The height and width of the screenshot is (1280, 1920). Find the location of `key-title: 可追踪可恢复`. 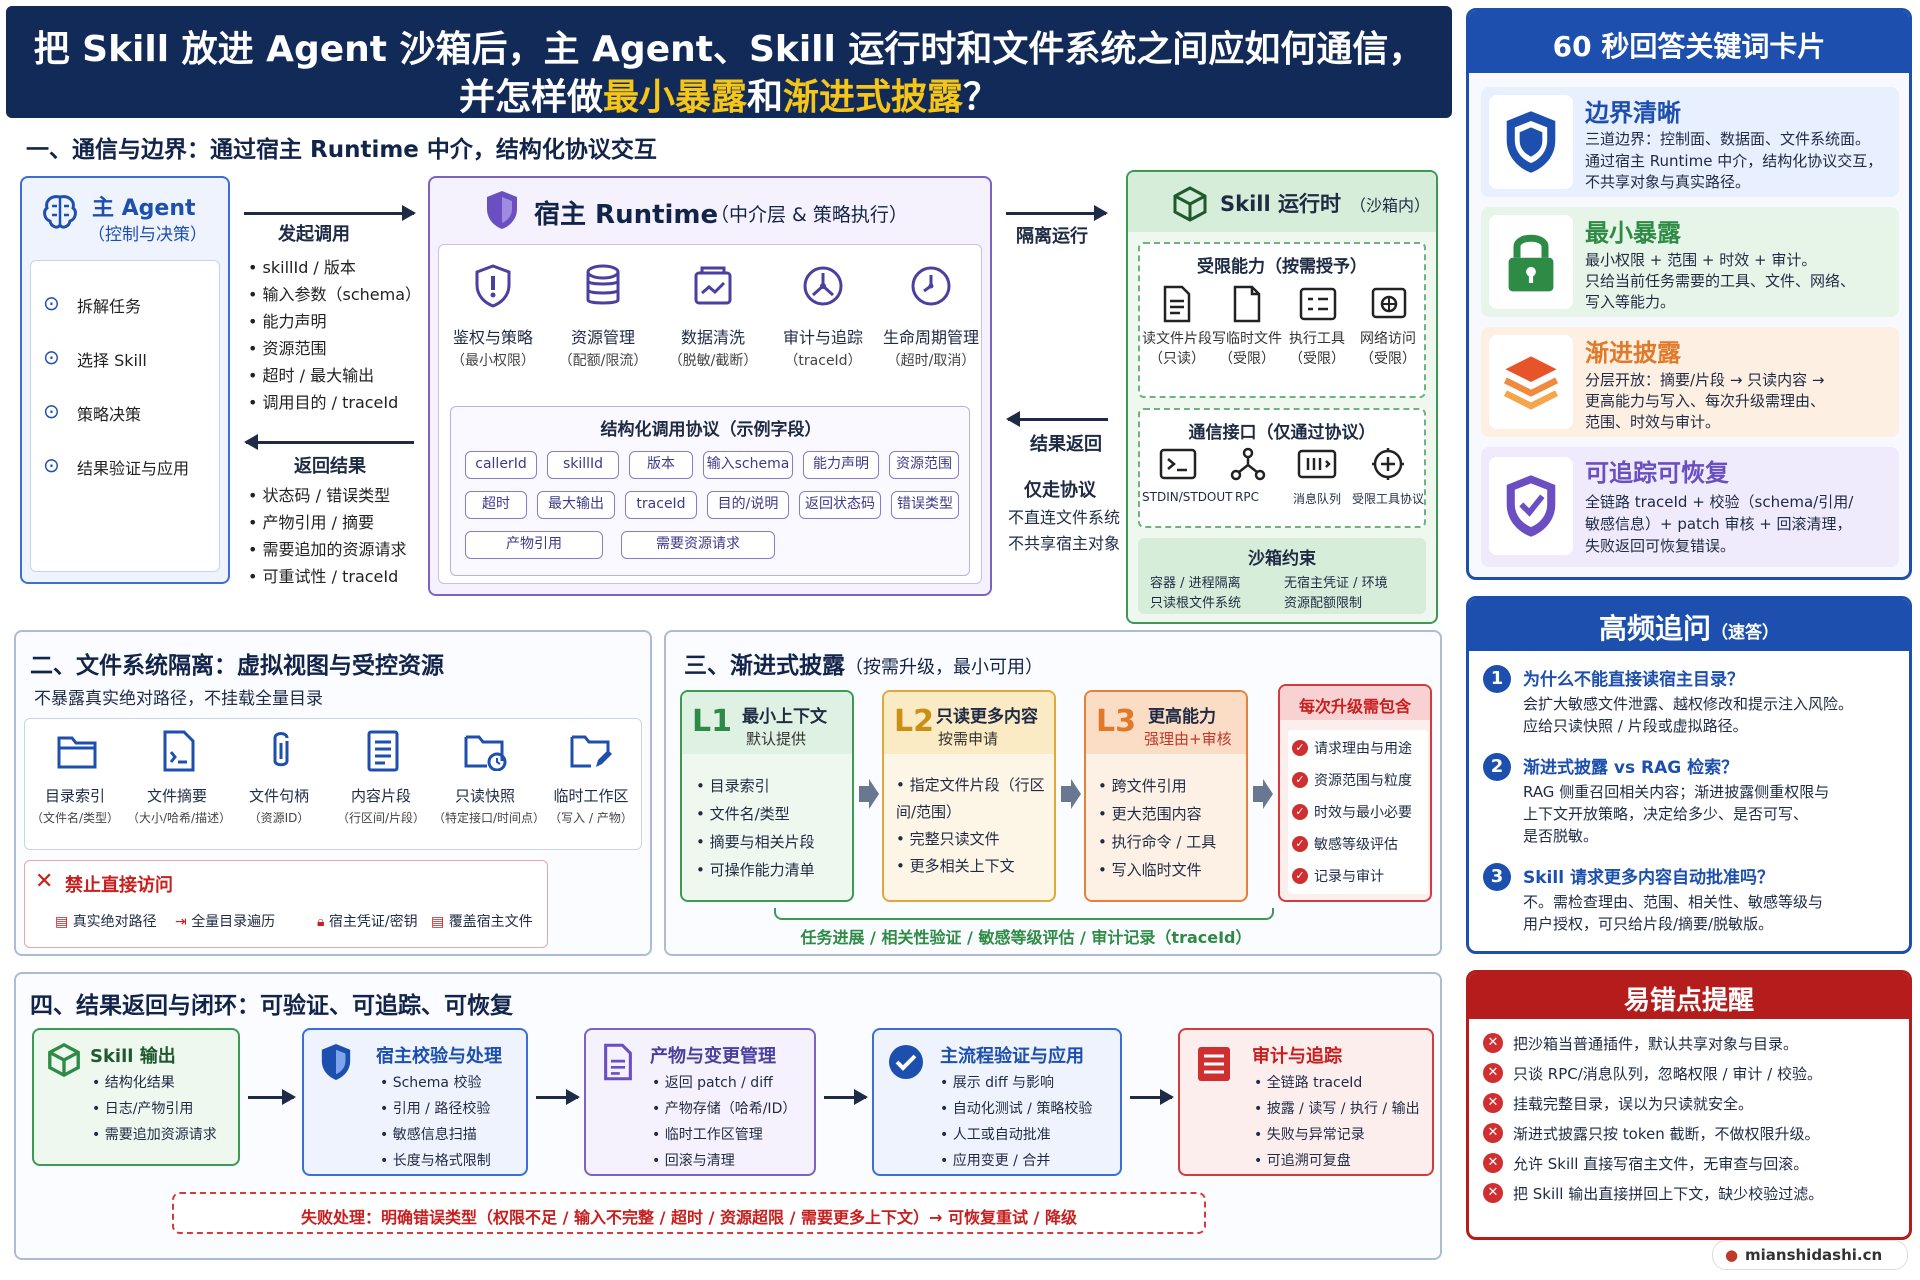

key-title: 可追踪可恢复 is located at coordinates (1657, 473).